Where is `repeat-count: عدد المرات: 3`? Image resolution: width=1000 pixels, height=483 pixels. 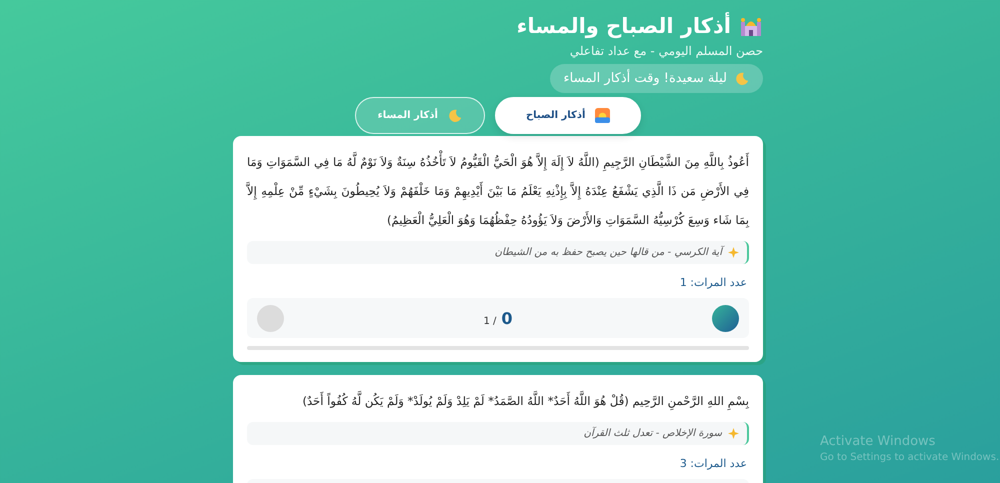
repeat-count: عدد المرات: 3 is located at coordinates (713, 463).